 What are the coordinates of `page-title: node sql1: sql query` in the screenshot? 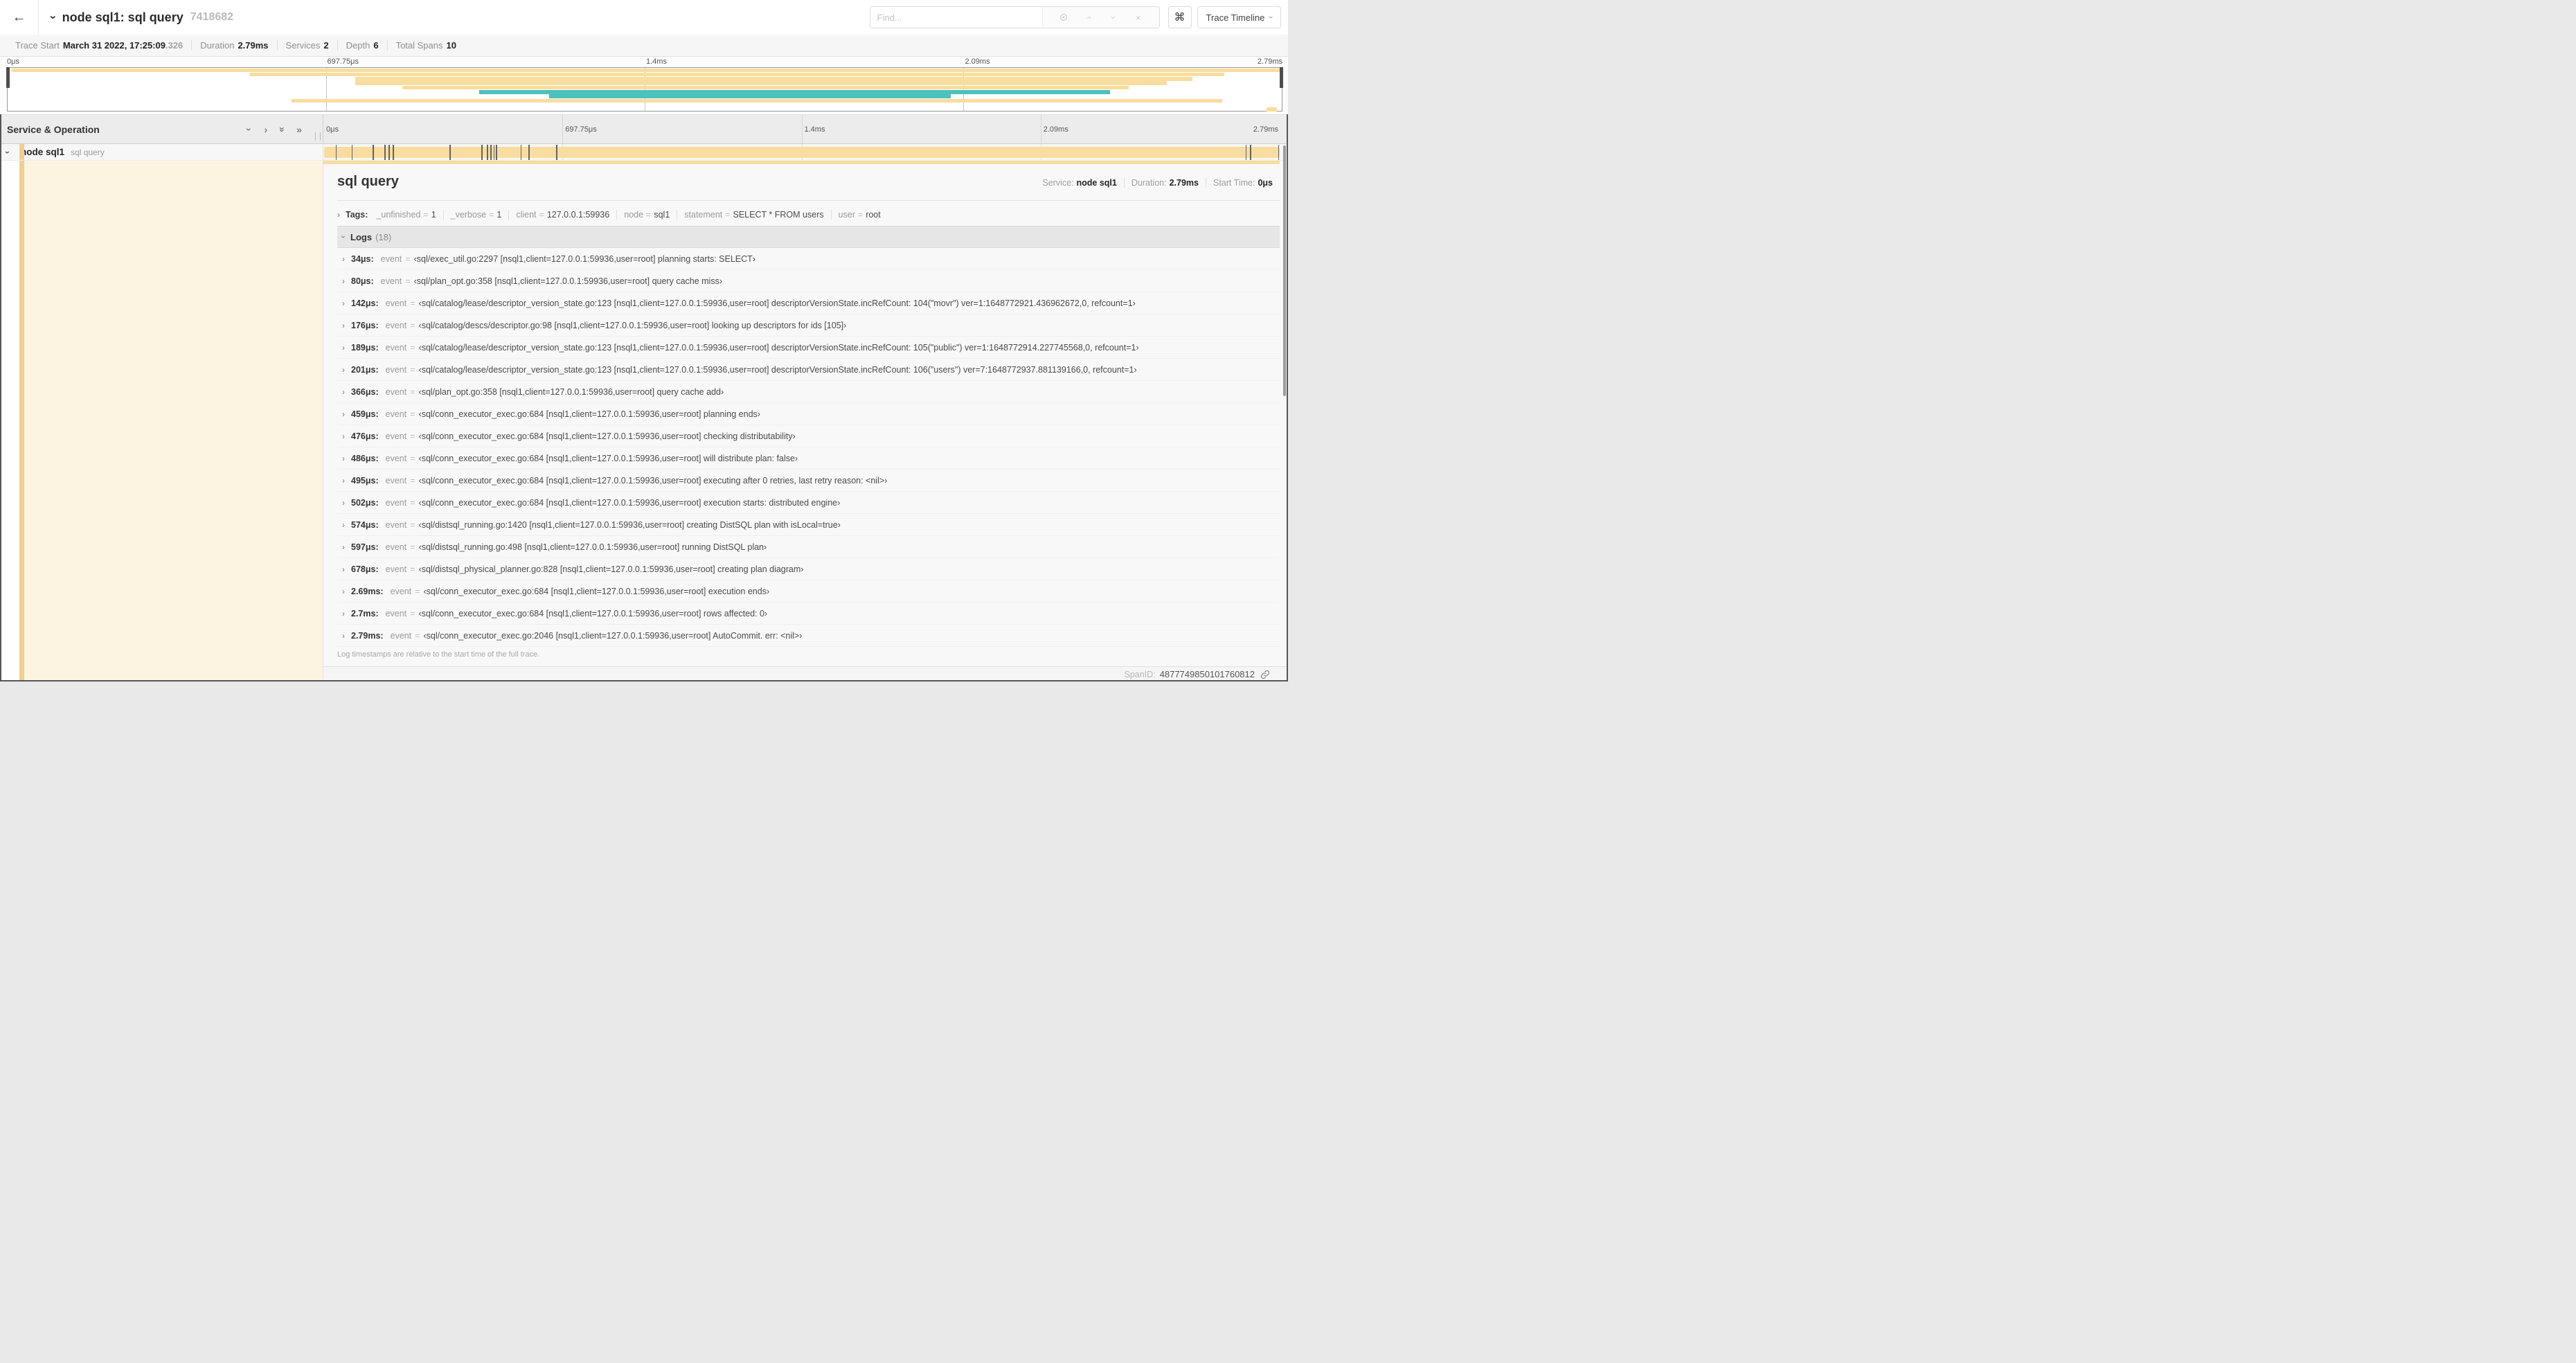 It's located at (123, 17).